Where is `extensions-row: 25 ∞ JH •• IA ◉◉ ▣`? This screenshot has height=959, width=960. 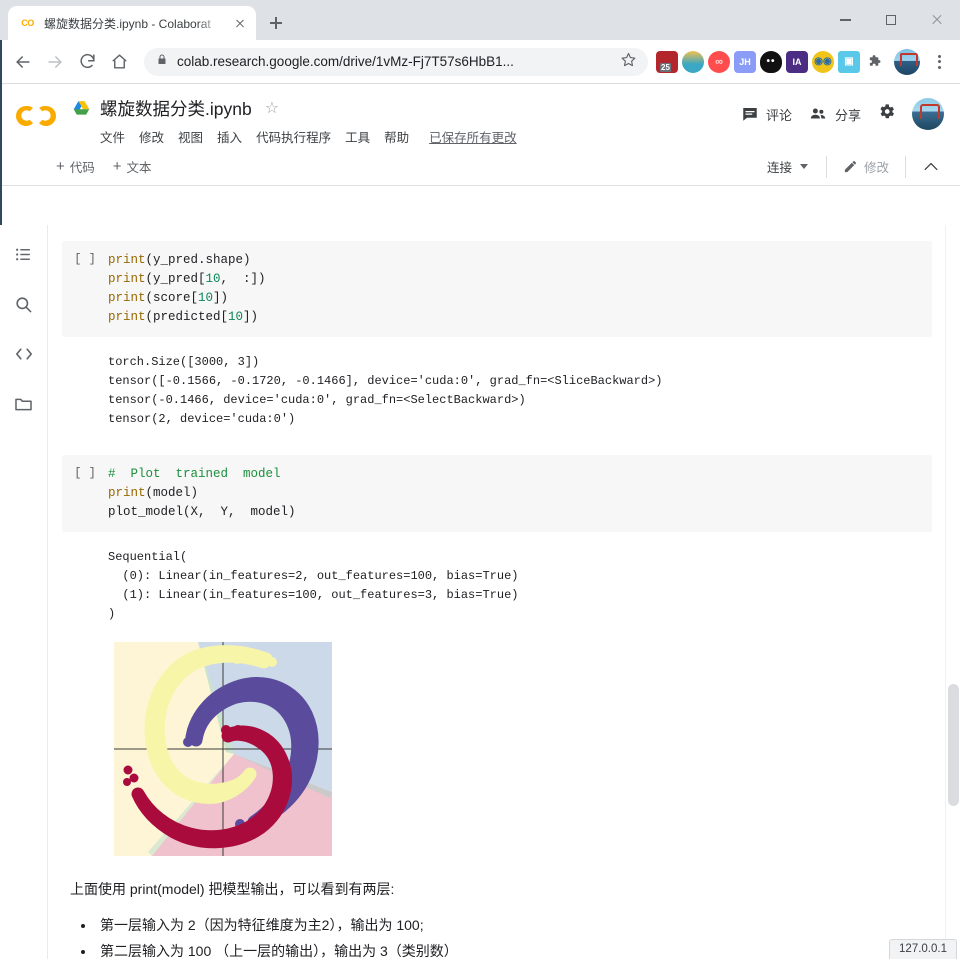 extensions-row: 25 ∞ JH •• IA ◉◉ ▣ is located at coordinates (804, 62).